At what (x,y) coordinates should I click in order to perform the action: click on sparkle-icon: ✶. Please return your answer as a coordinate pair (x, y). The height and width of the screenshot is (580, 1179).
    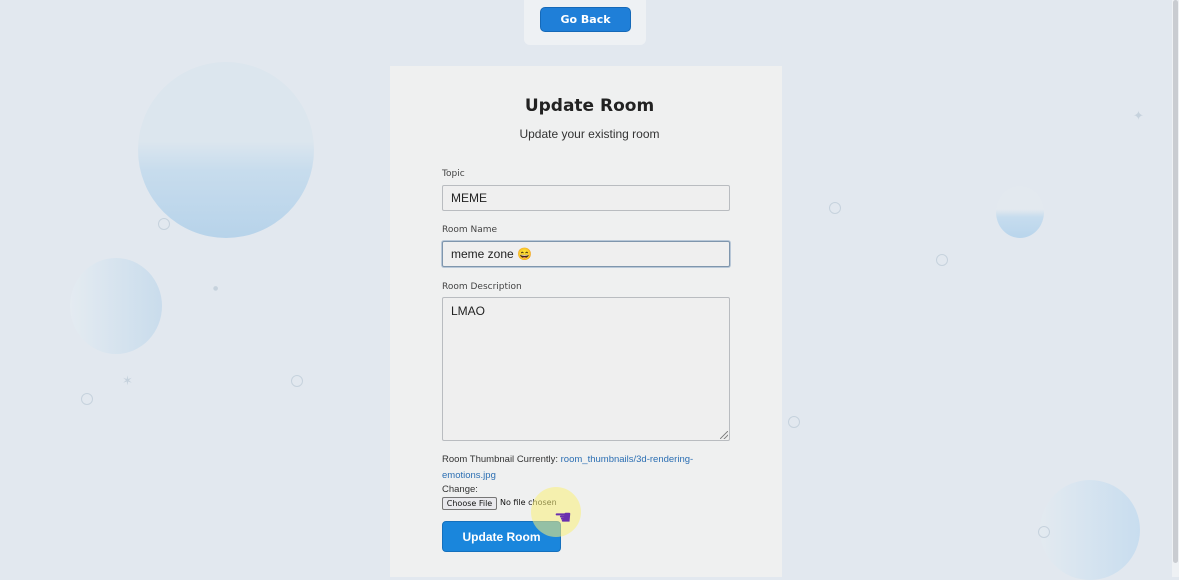
    Looking at the image, I should click on (127, 381).